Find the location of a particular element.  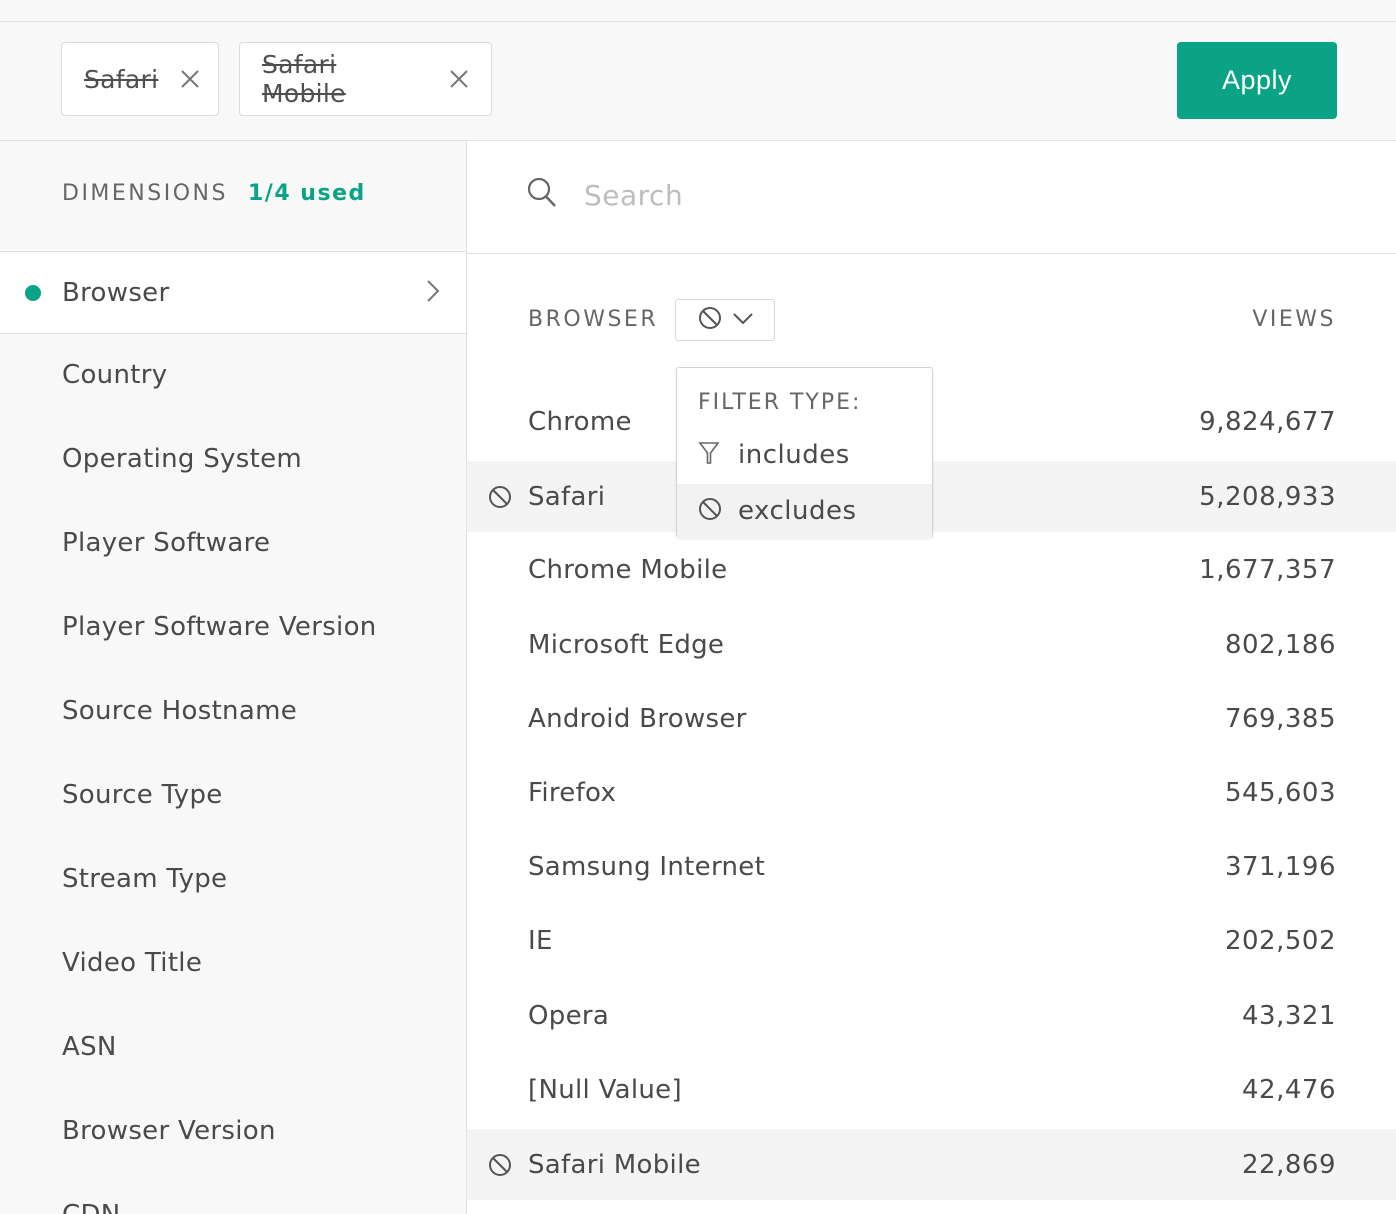

sidebar-item-country: Country is located at coordinates (233, 375).